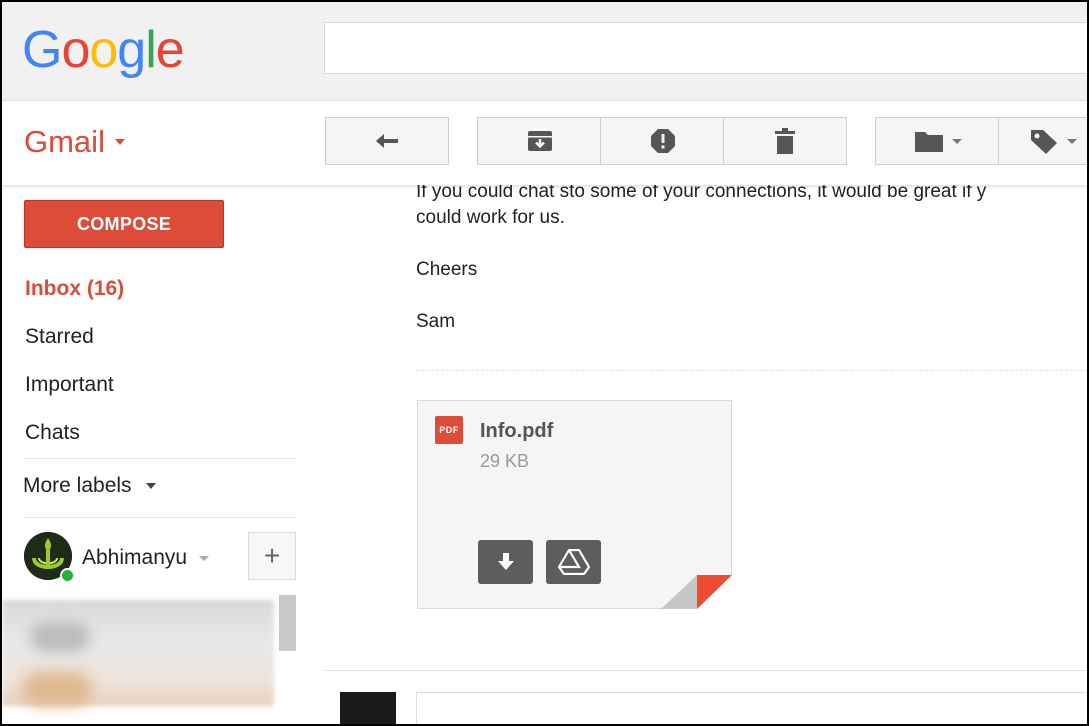  I want to click on logo-letter: e, so click(170, 50).